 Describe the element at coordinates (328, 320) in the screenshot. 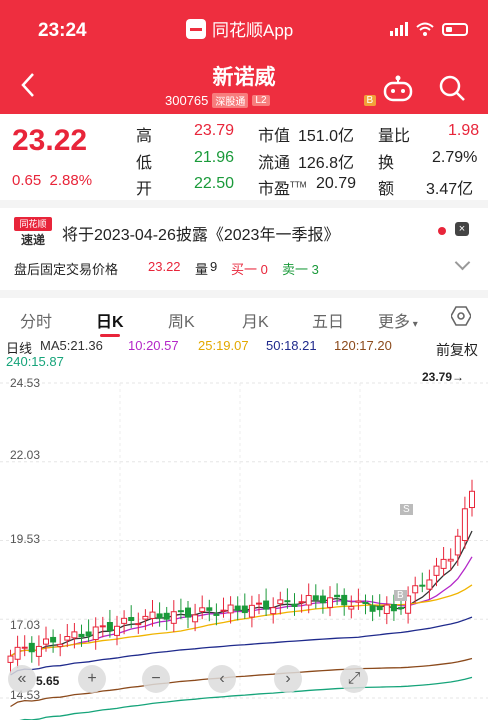

I see `tab-five-day: 五日` at that location.